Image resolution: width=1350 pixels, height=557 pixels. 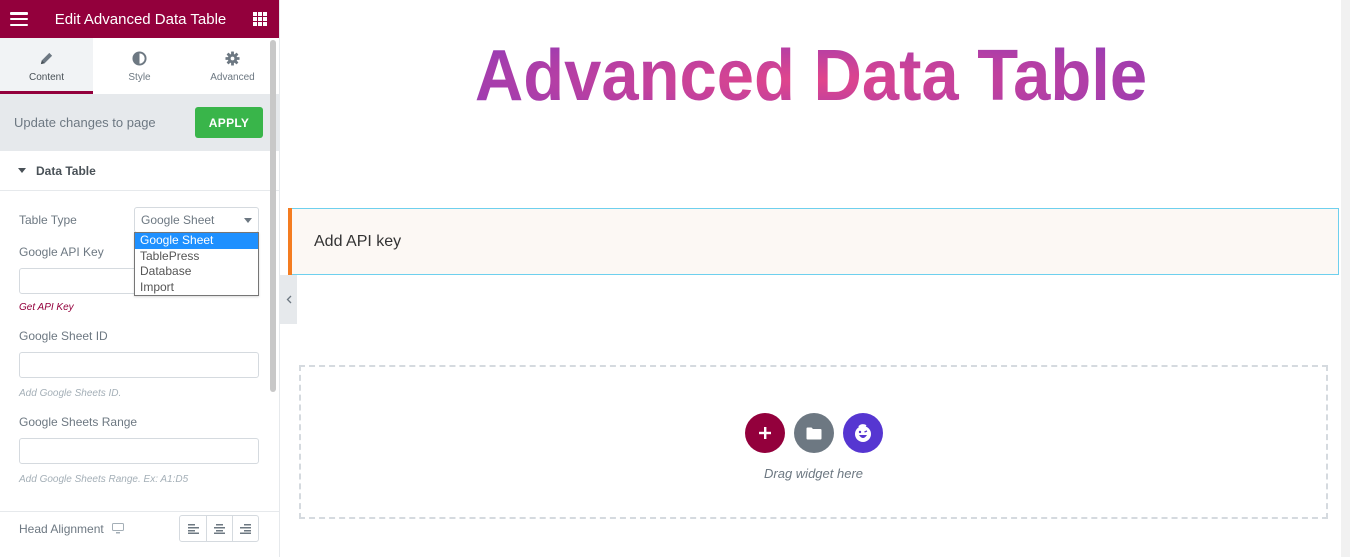 I want to click on plus-icon, so click(x=764, y=433).